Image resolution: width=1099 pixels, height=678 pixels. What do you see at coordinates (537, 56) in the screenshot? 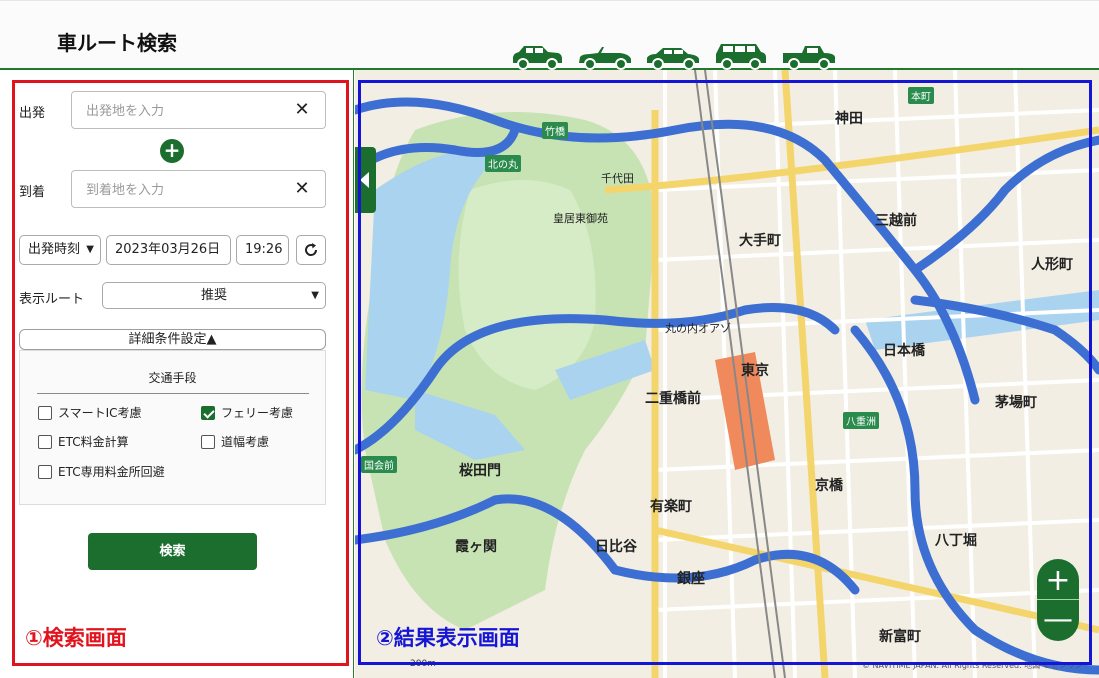
I see `compact-car-icon` at bounding box center [537, 56].